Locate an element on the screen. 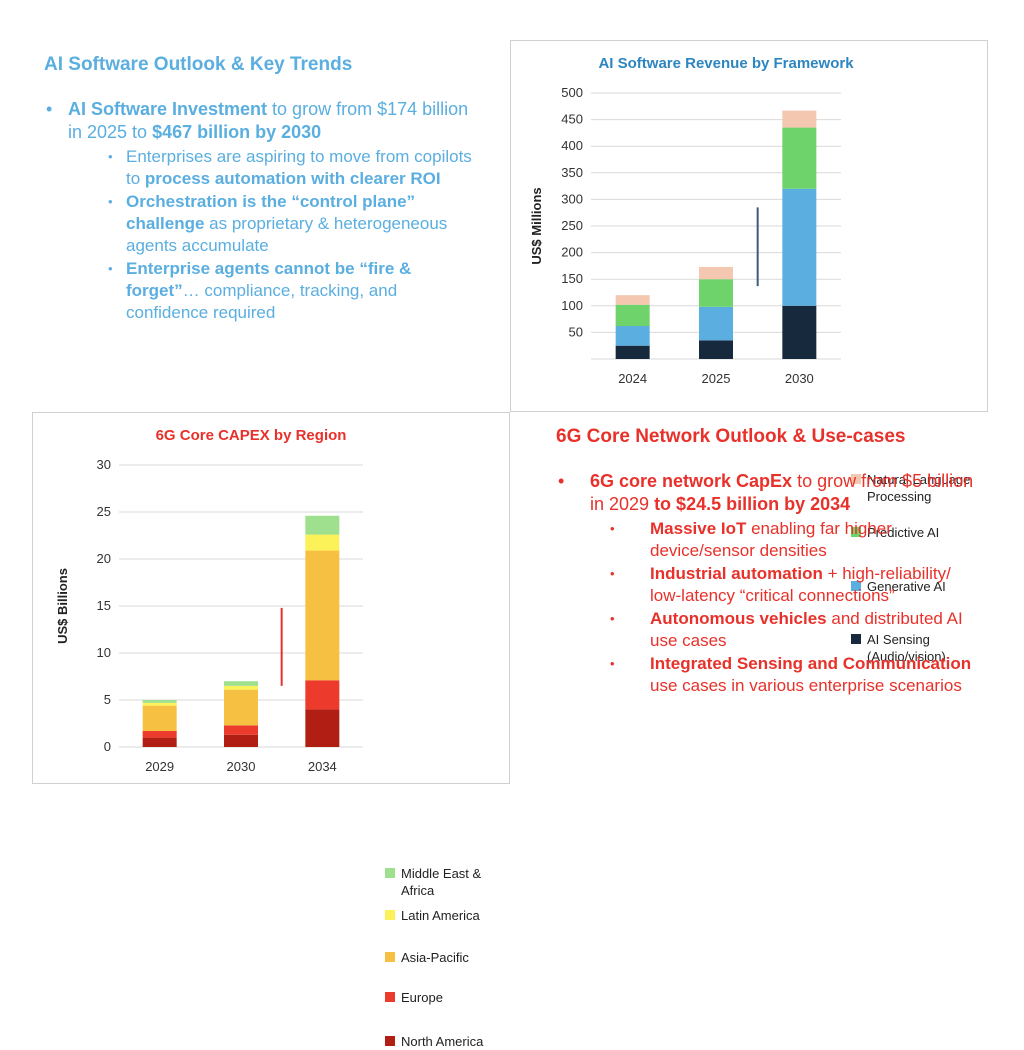 The height and width of the screenshot is (1050, 1024). ai-outlook-title: AI Software Outlook & Key Trends is located at coordinates (198, 64).